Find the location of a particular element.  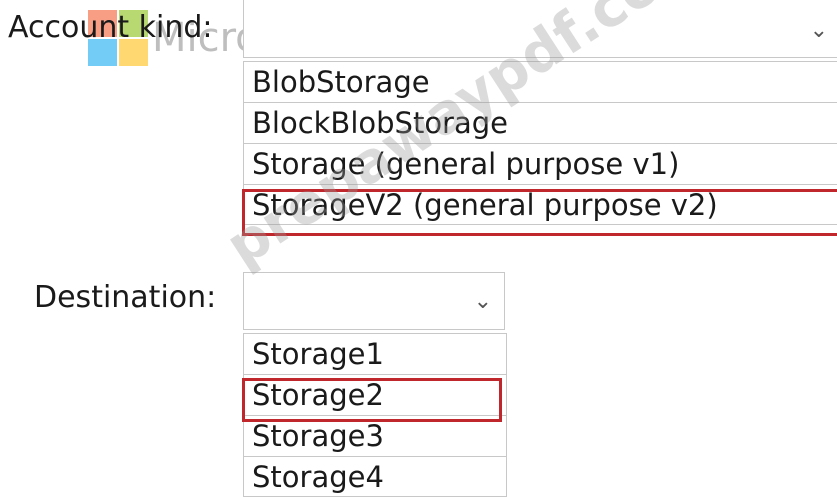

account-kind-label: Account kind: is located at coordinates (110, 27).